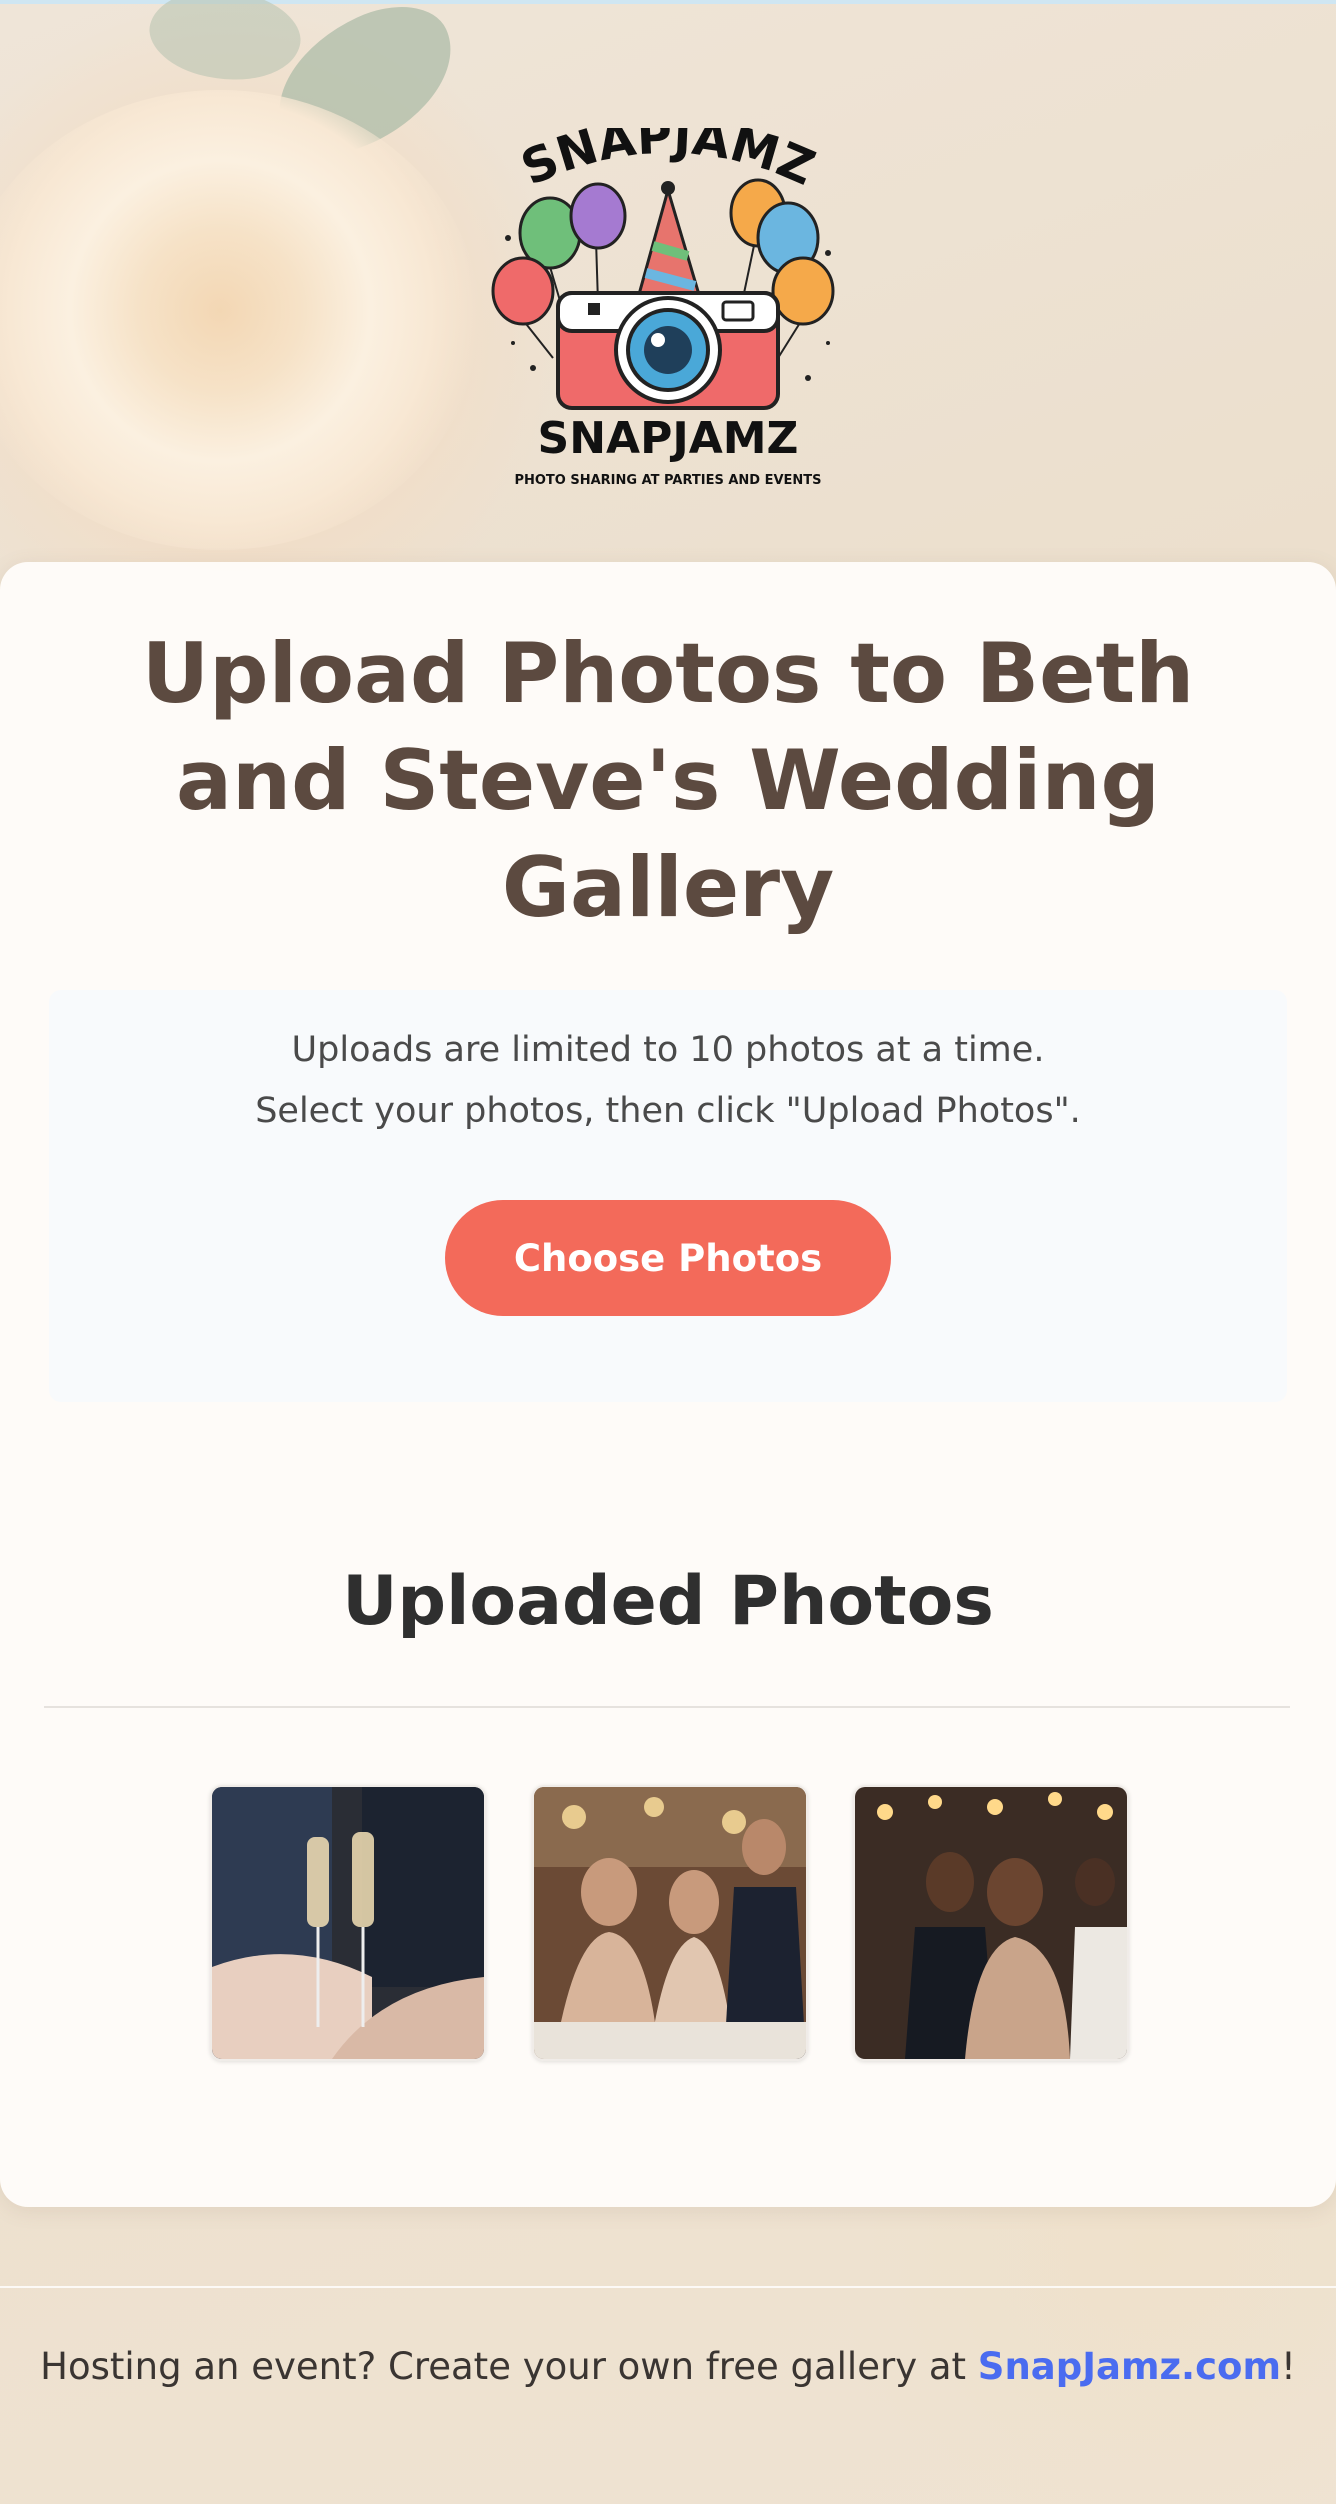 The image size is (1336, 2504). Describe the element at coordinates (668, 438) in the screenshot. I see `svg-text: SNAPJAMZ` at that location.